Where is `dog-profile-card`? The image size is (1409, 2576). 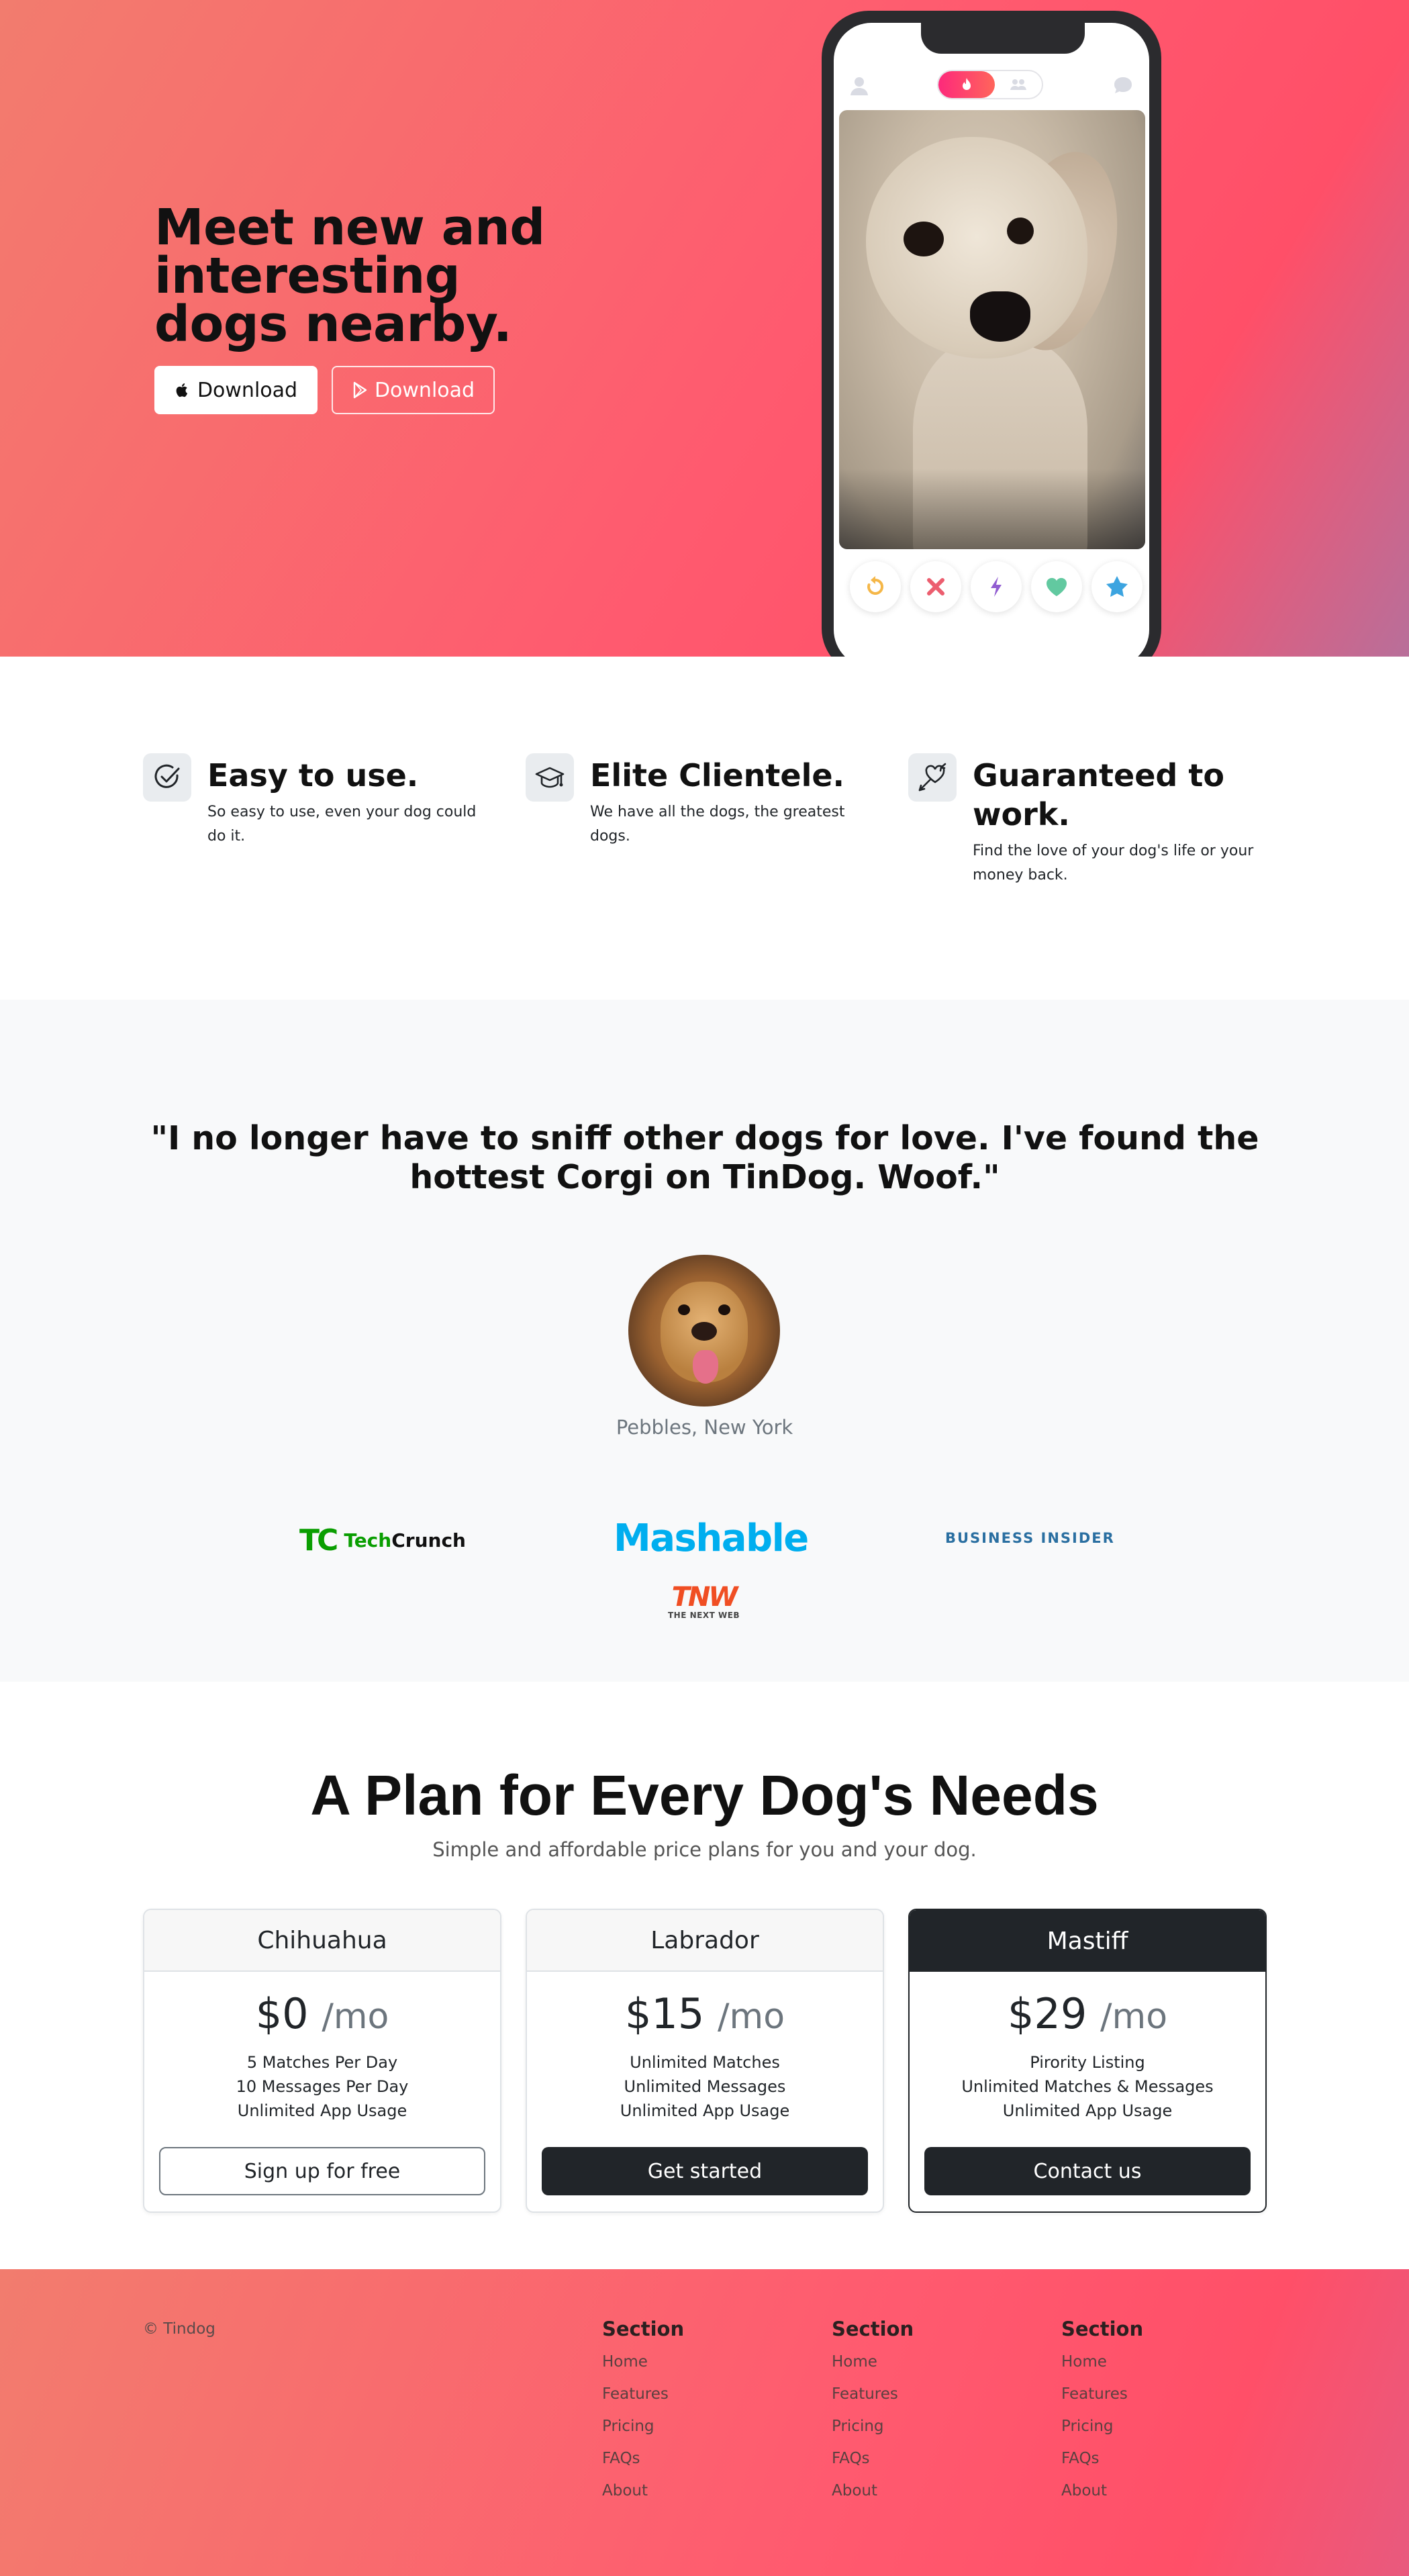 dog-profile-card is located at coordinates (992, 329).